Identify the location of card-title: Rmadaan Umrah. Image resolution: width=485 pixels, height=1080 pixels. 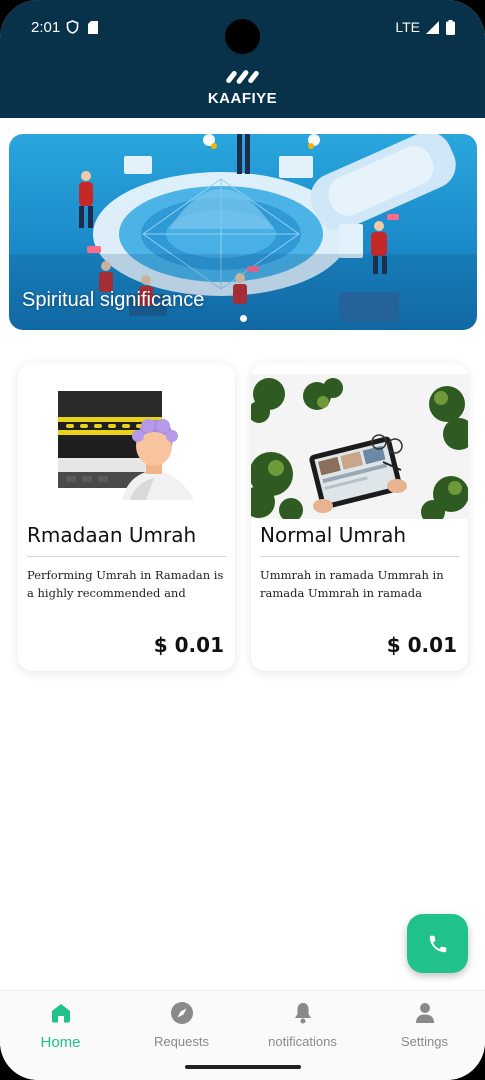
(112, 535).